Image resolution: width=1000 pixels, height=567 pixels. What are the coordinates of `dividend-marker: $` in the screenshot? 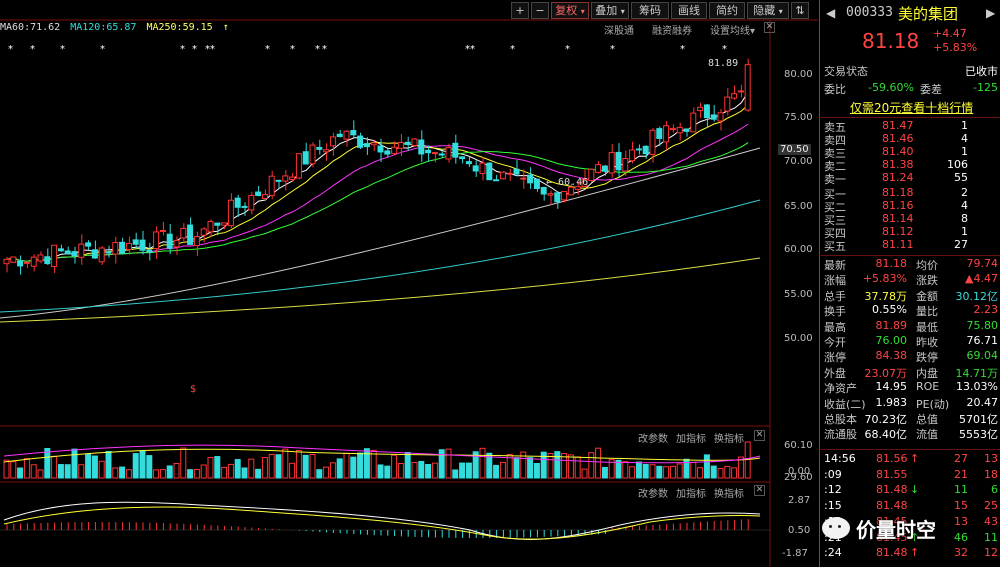 It's located at (193, 389).